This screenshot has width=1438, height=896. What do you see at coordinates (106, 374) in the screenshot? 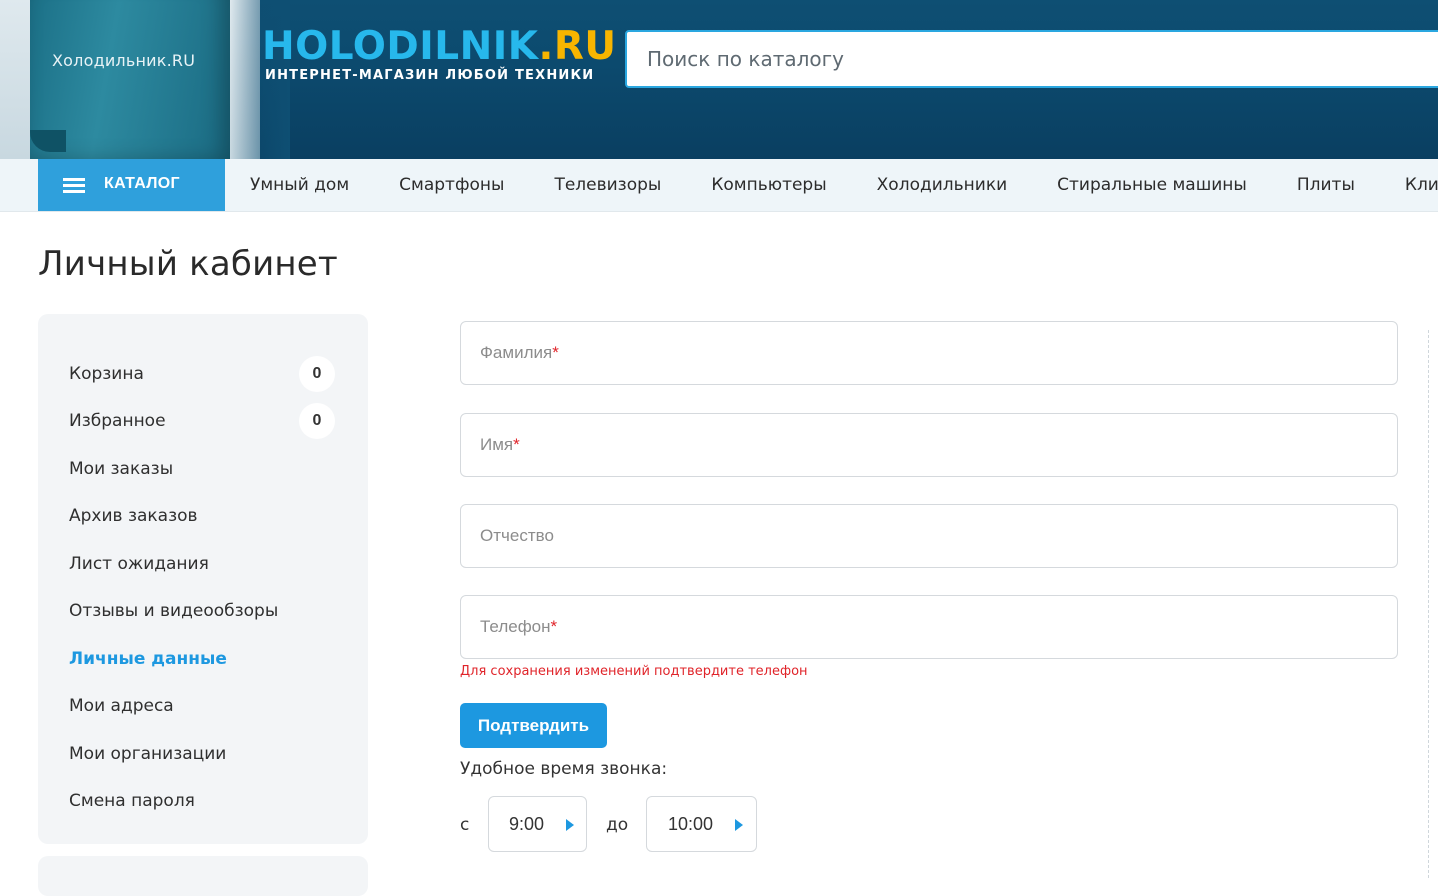
I see `sidebar-item-cart: Корзина` at bounding box center [106, 374].